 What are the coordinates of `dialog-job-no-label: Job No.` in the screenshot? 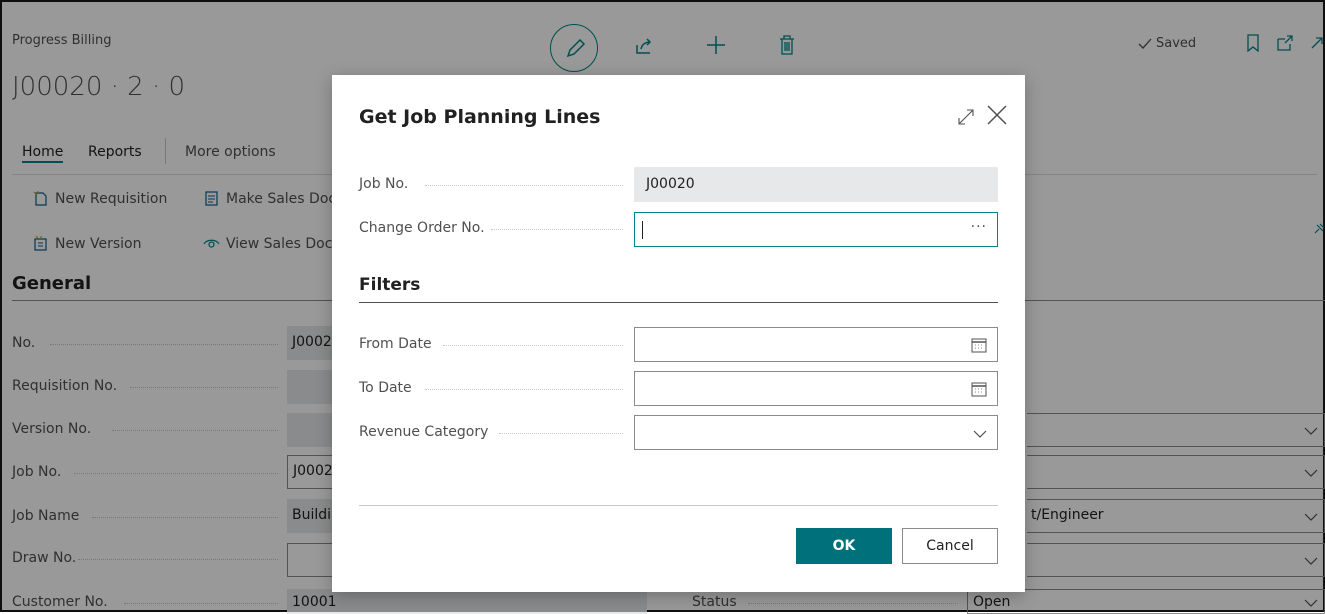 It's located at (493, 186).